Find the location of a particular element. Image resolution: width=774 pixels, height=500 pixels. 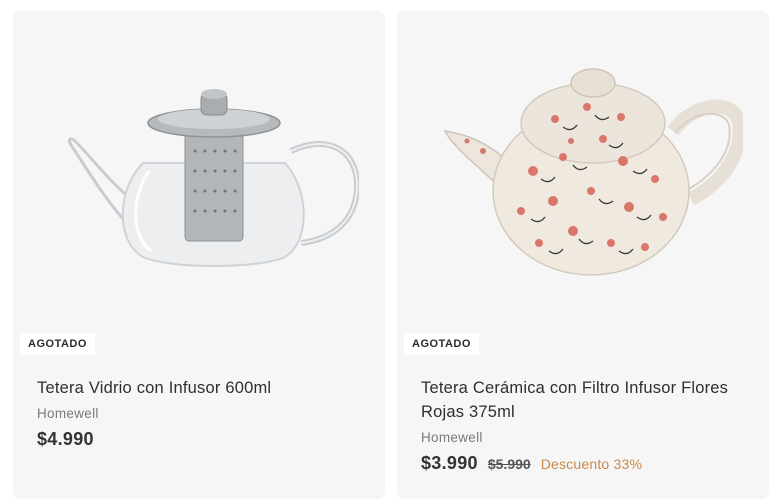

glass-teapot-image is located at coordinates (213, 178).